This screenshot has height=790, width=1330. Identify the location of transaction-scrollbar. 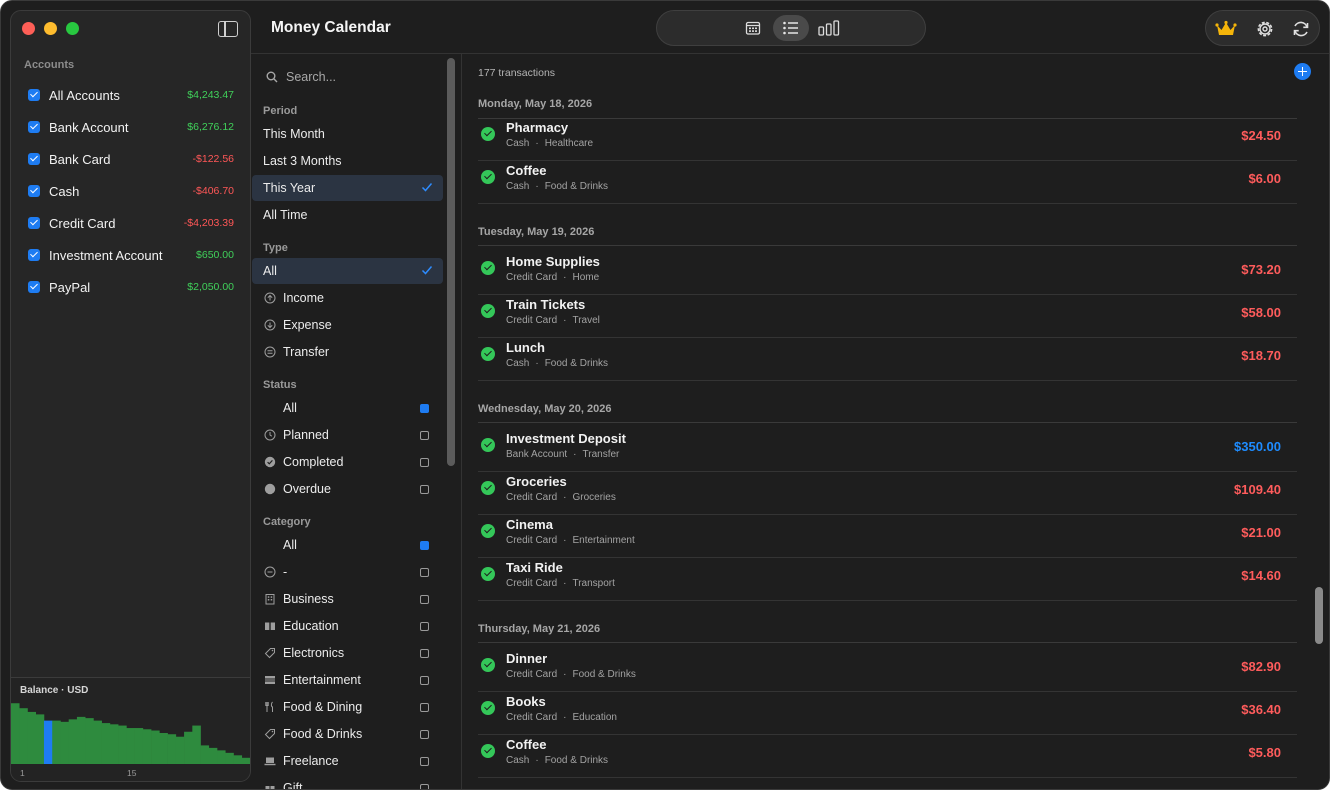
(1319, 615).